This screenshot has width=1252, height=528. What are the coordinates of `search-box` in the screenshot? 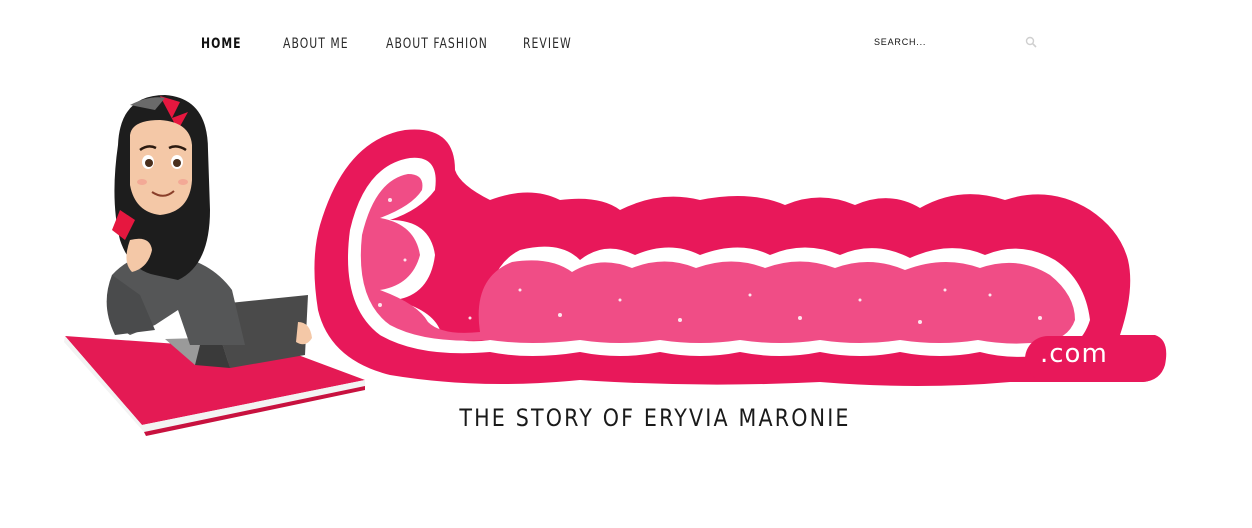 It's located at (958, 42).